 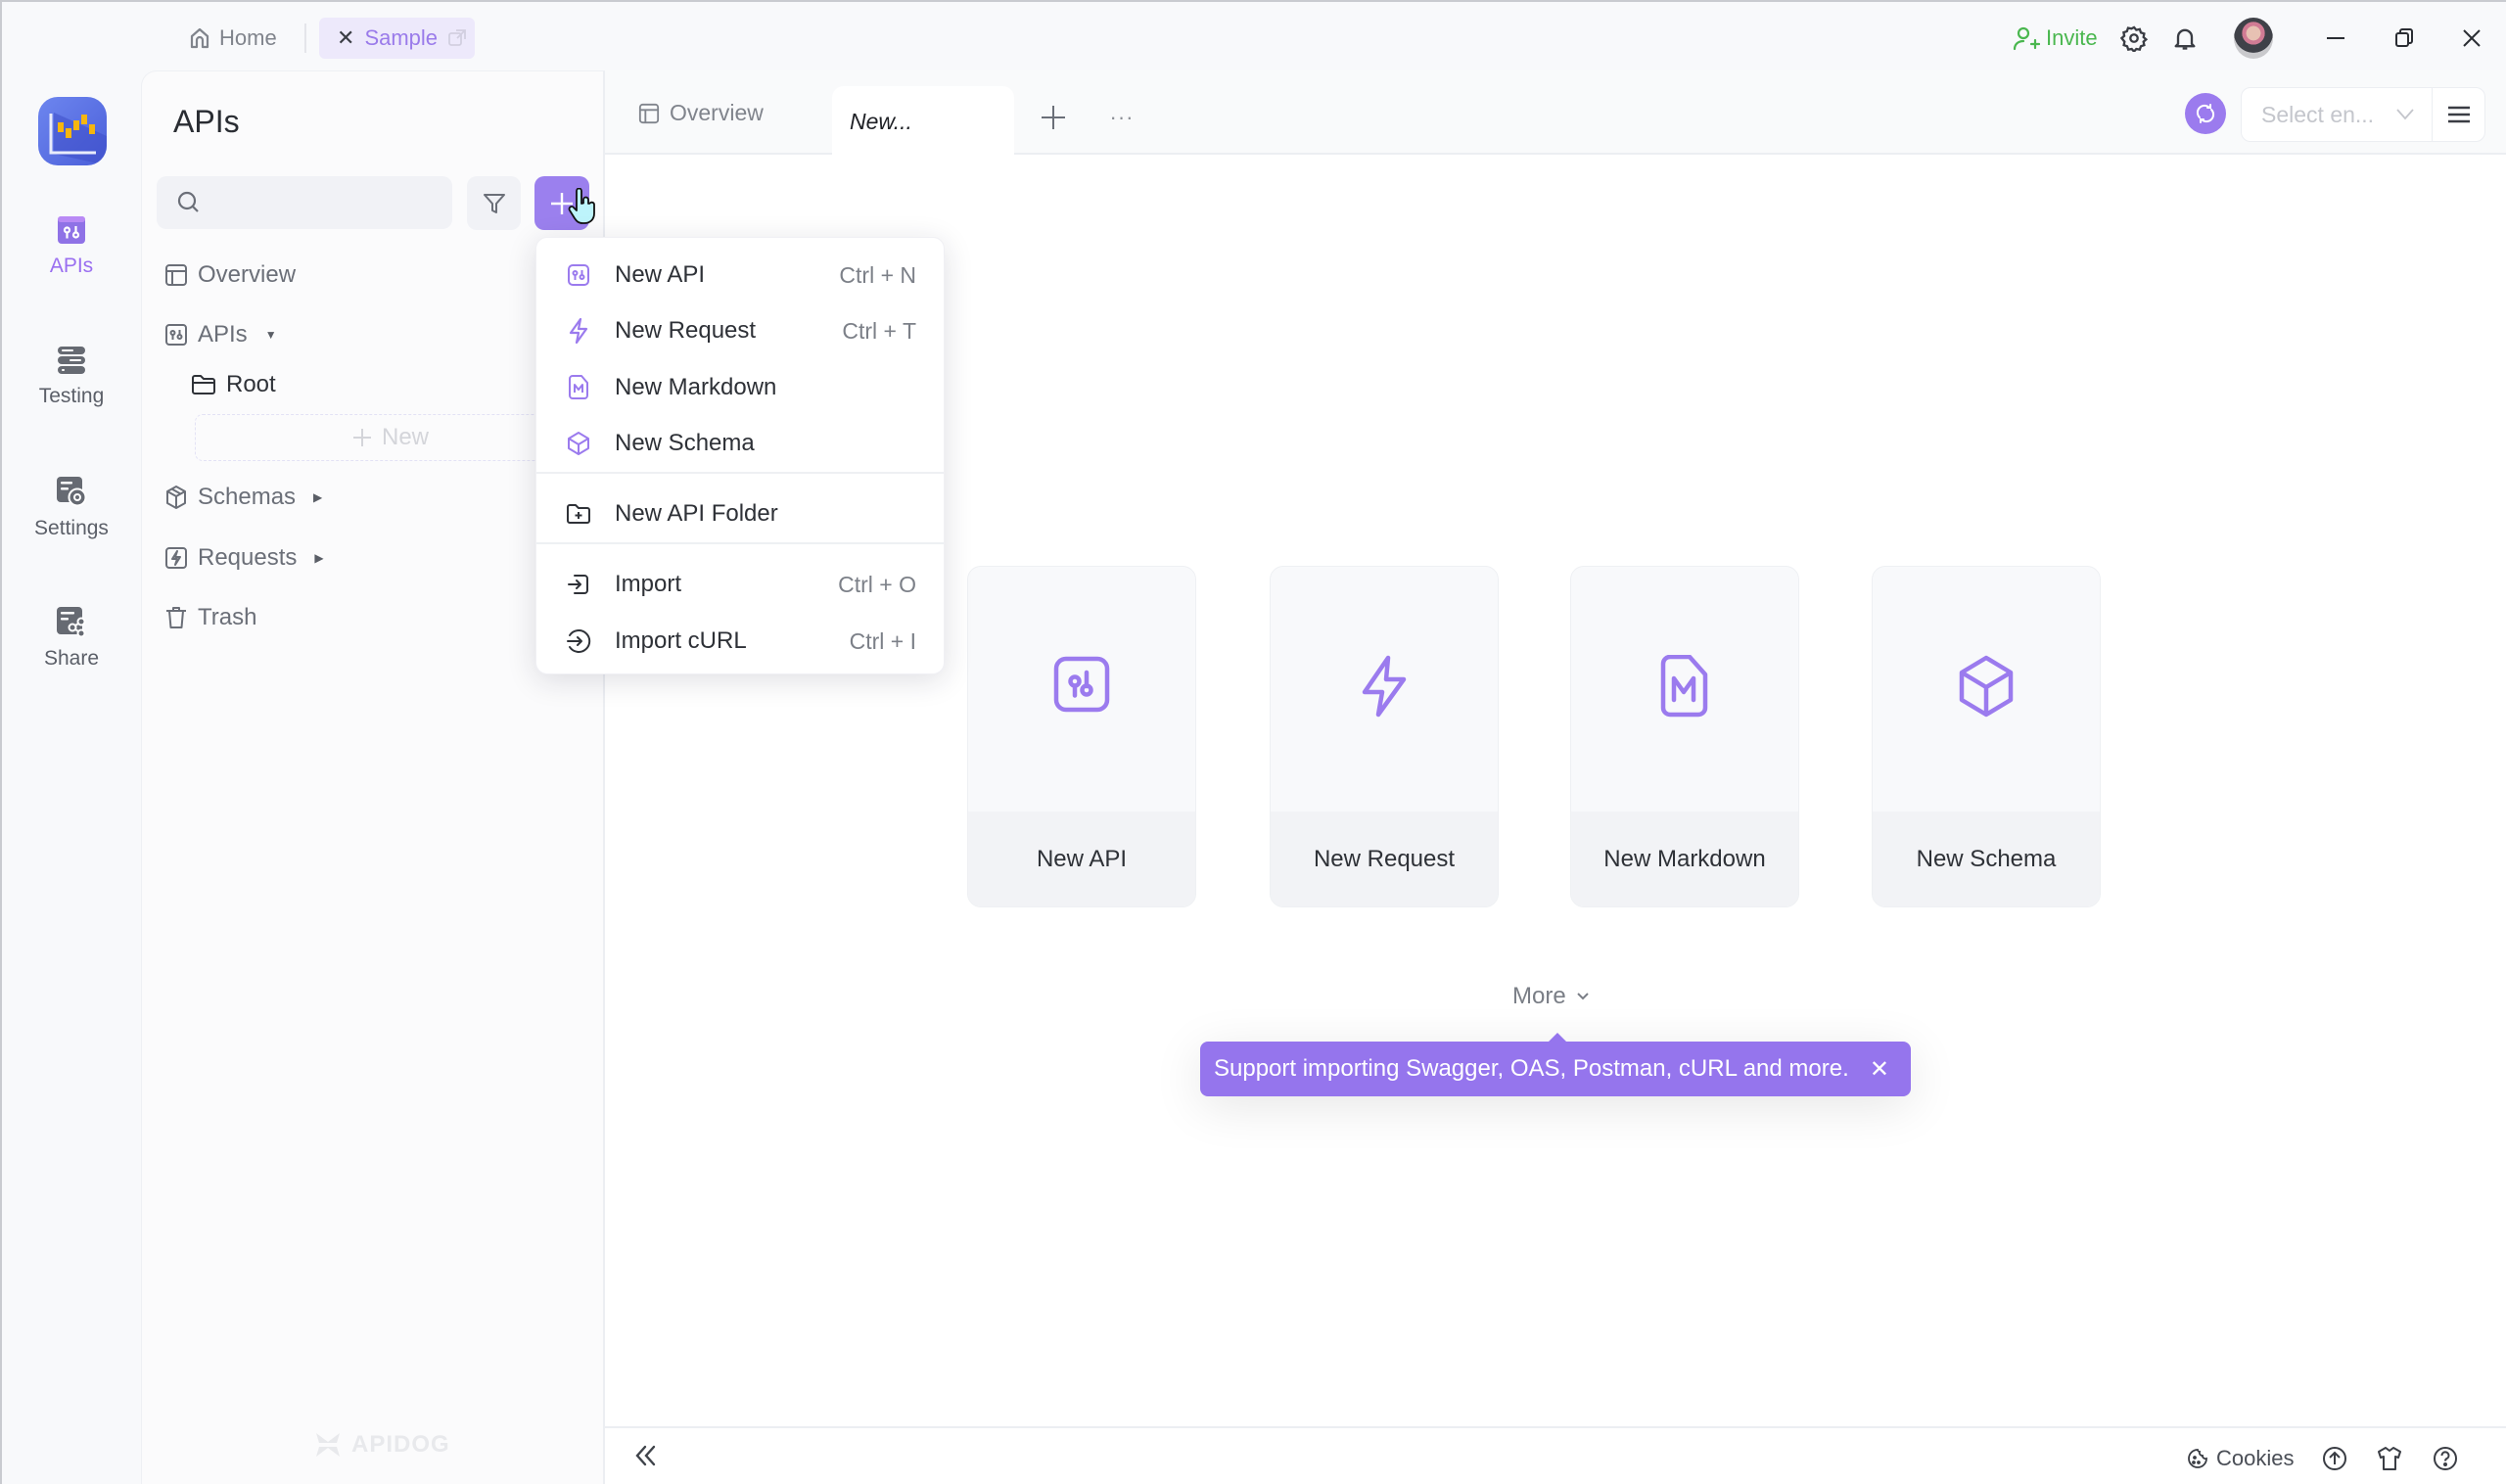 I want to click on minimize-button, so click(x=2335, y=38).